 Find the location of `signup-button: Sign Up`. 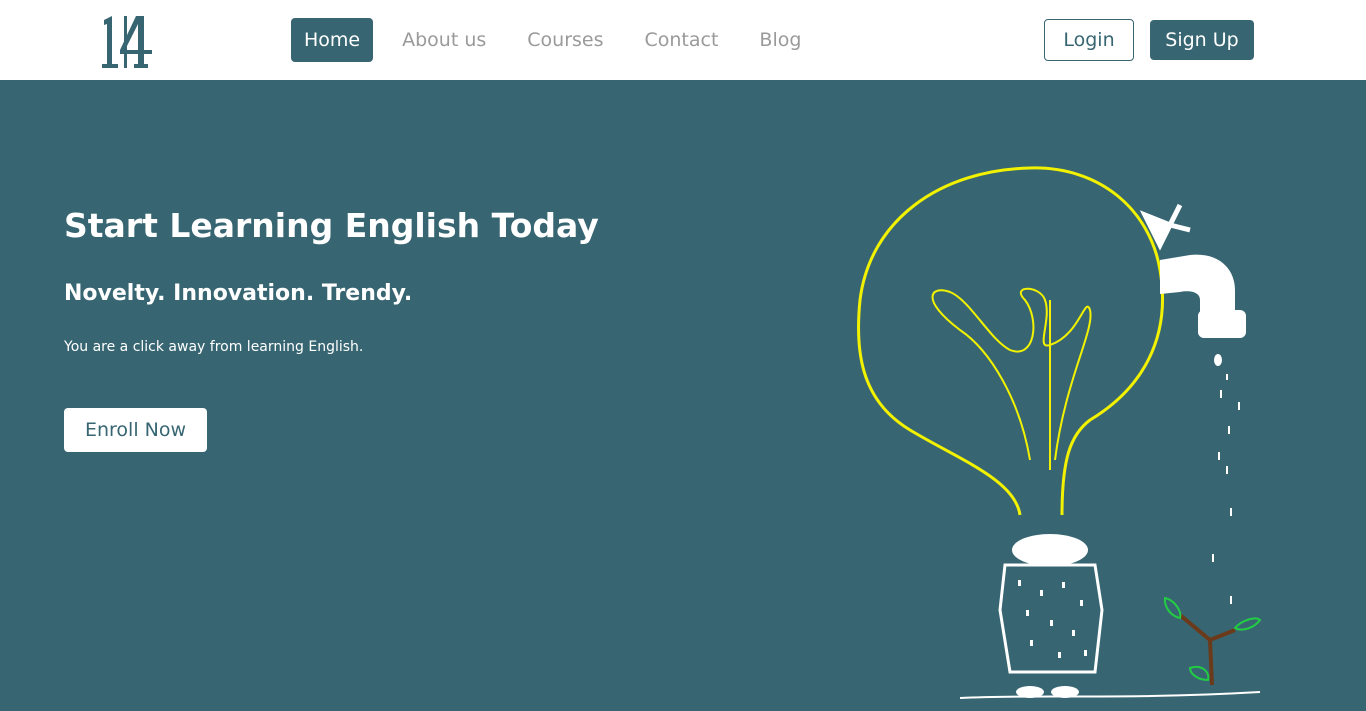

signup-button: Sign Up is located at coordinates (1202, 40).